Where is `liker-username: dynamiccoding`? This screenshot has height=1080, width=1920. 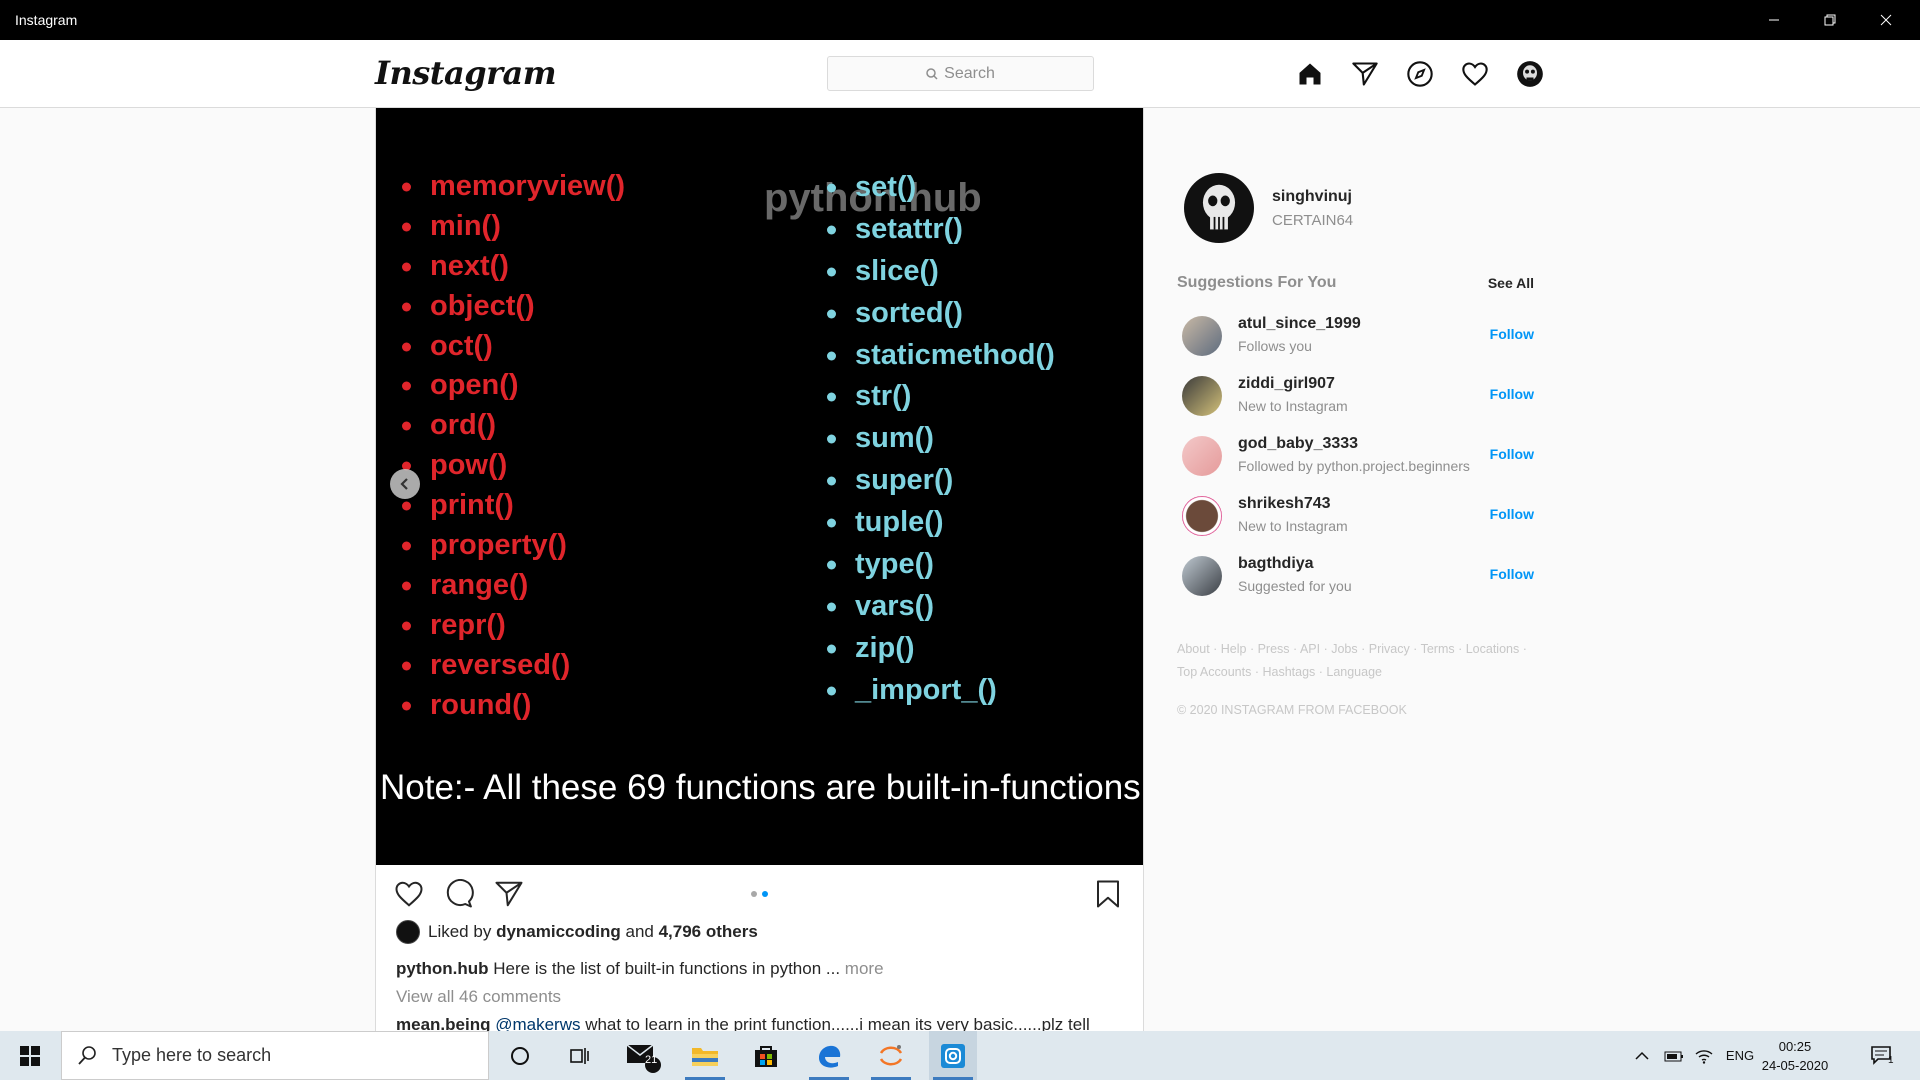 liker-username: dynamiccoding is located at coordinates (558, 932).